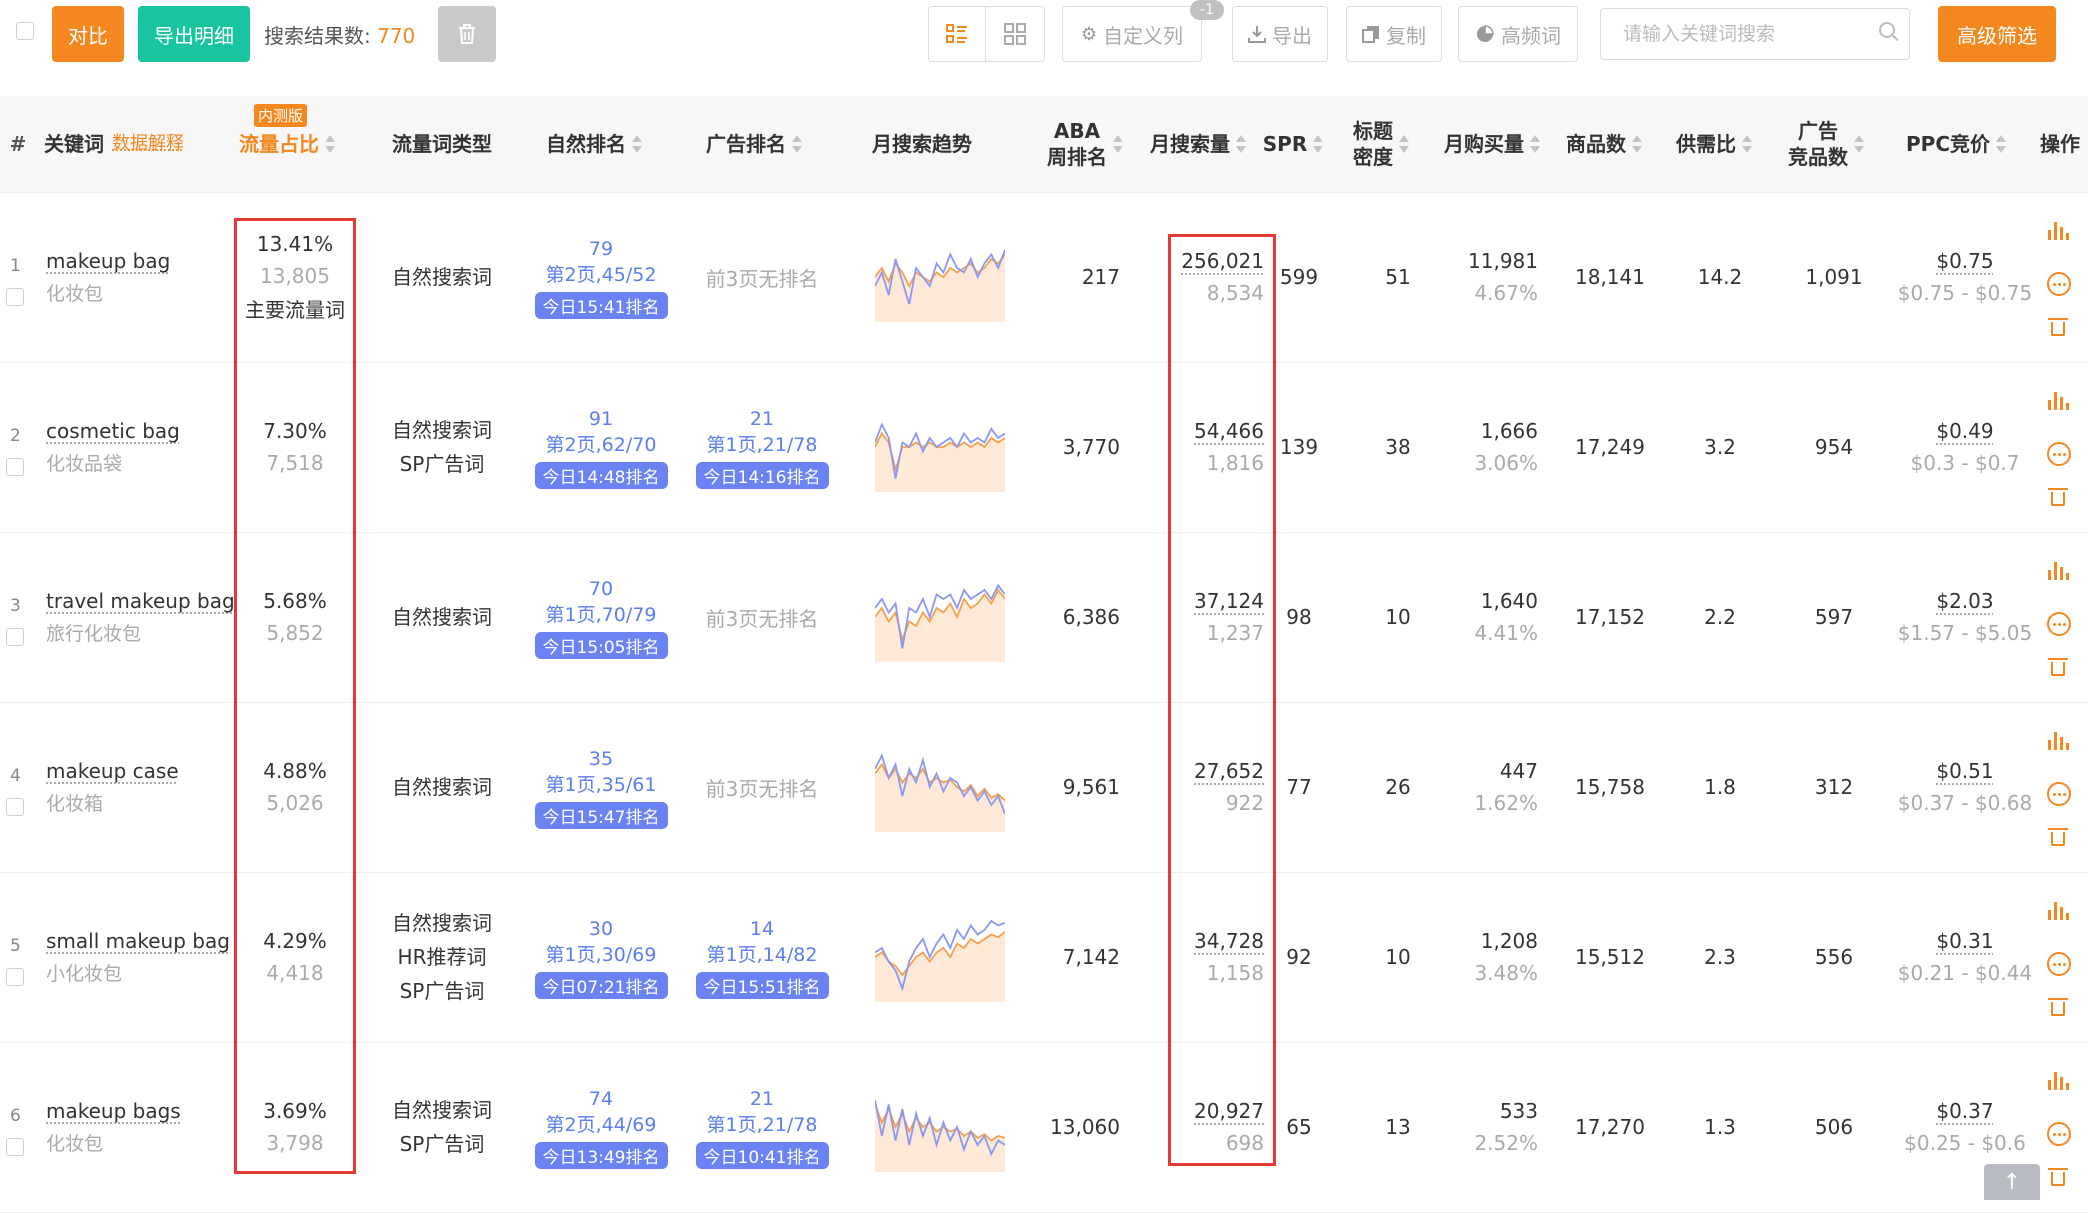  What do you see at coordinates (1381, 144) in the screenshot?
I see `col-title-density: 标题 密度` at bounding box center [1381, 144].